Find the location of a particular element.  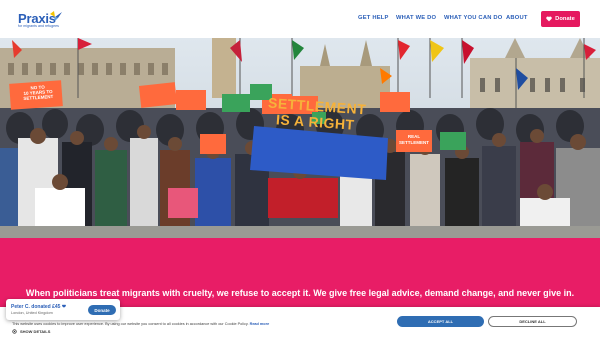

show-details-label: SHOW DETAILS is located at coordinates (35, 331).